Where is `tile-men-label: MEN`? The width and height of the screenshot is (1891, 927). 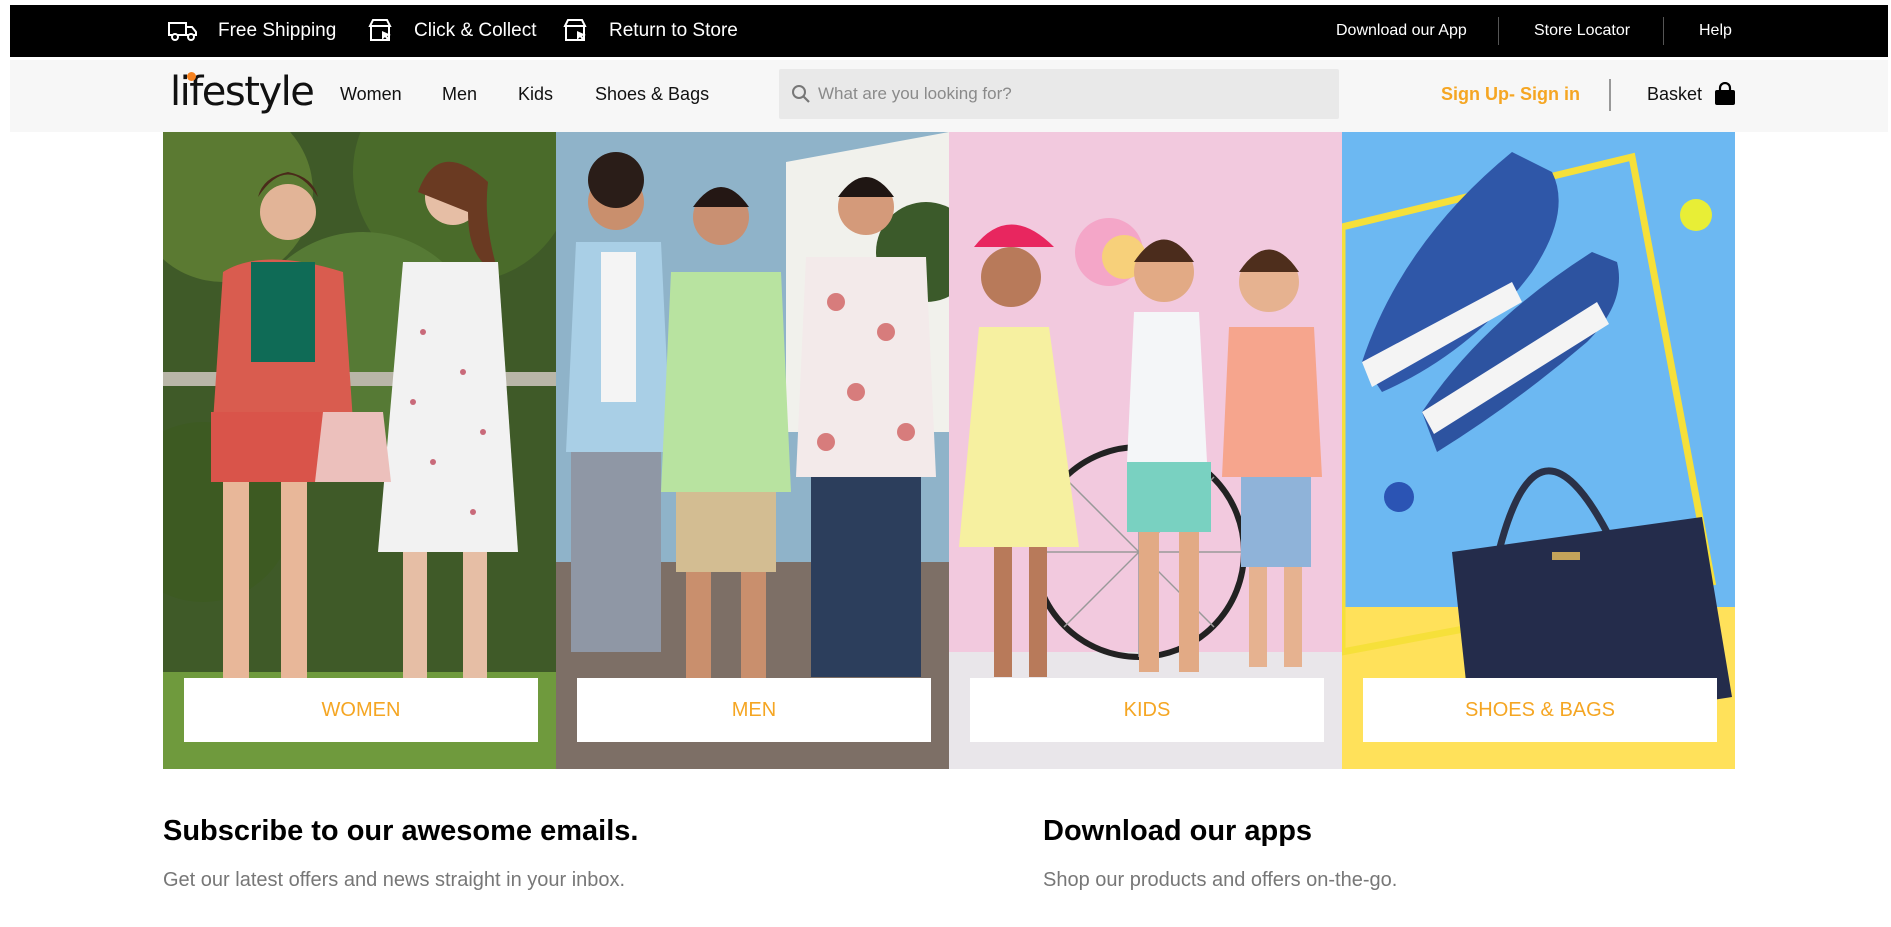 tile-men-label: MEN is located at coordinates (754, 710).